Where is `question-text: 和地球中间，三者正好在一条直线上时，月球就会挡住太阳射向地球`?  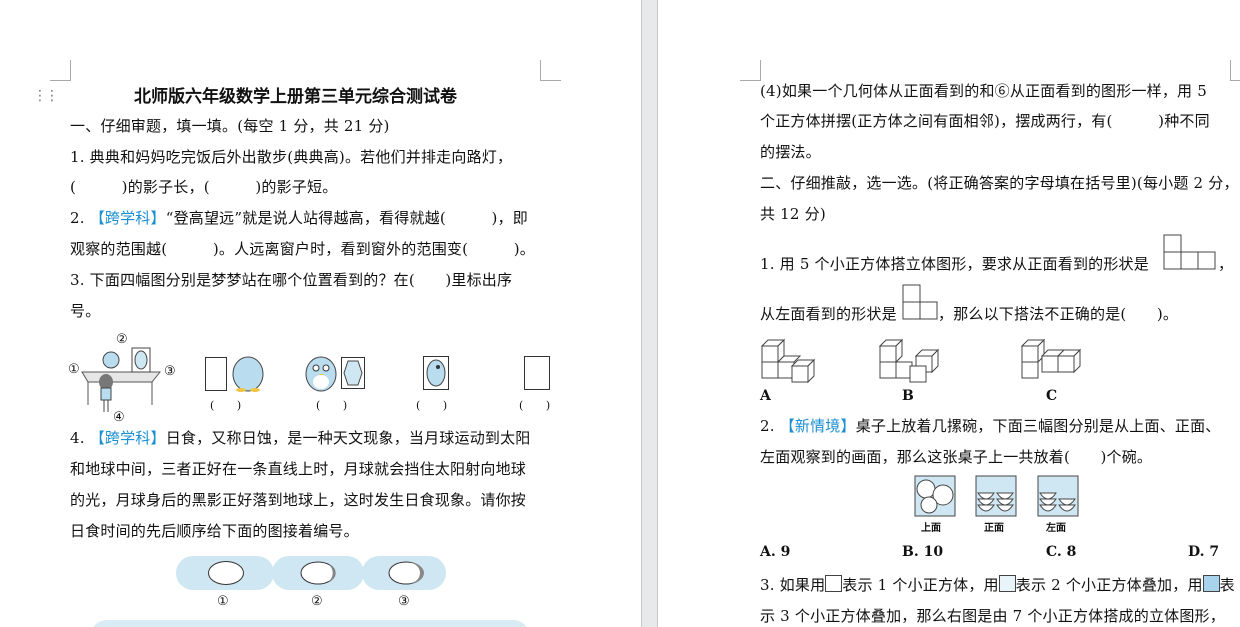 question-text: 和地球中间，三者正好在一条直线上时，月球就会挡住太阳射向地球 is located at coordinates (298, 469).